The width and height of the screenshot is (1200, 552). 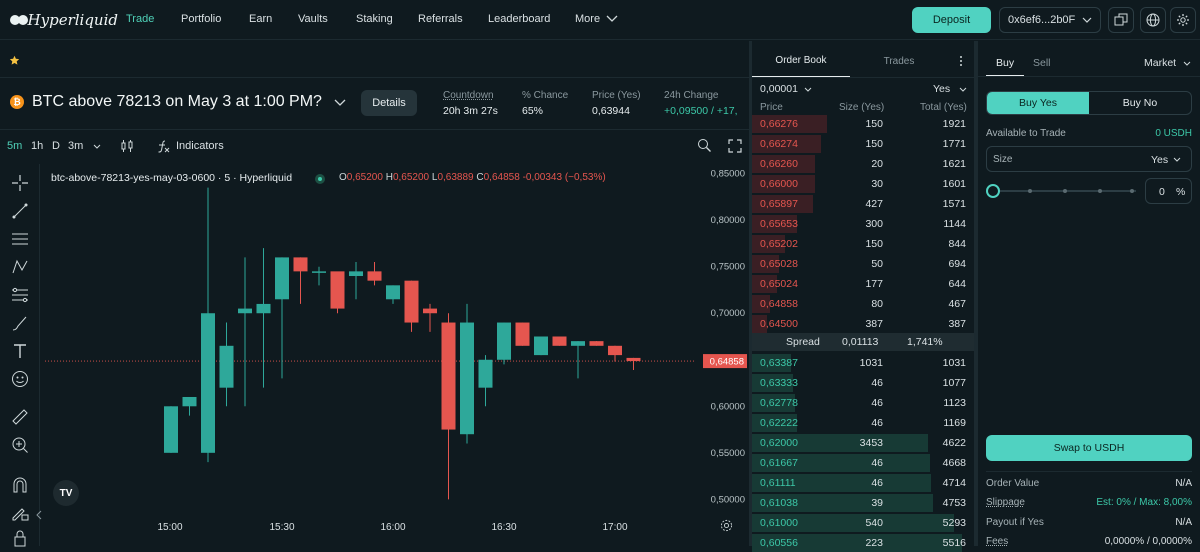 What do you see at coordinates (704, 145) in the screenshot?
I see `zoom-icon` at bounding box center [704, 145].